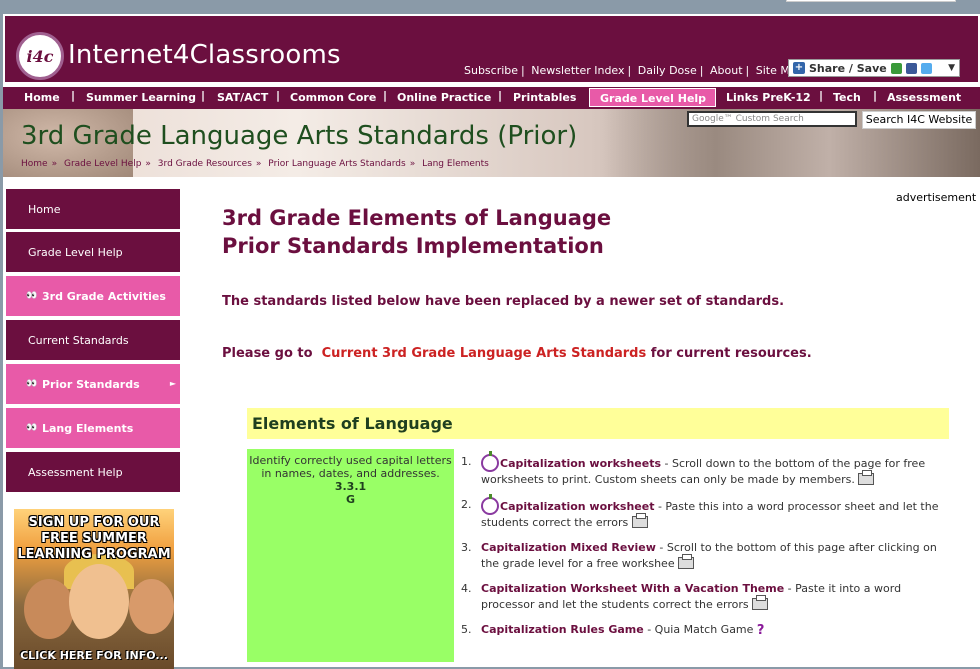 This screenshot has width=980, height=669. I want to click on subscribe-link: Subscribe, so click(491, 70).